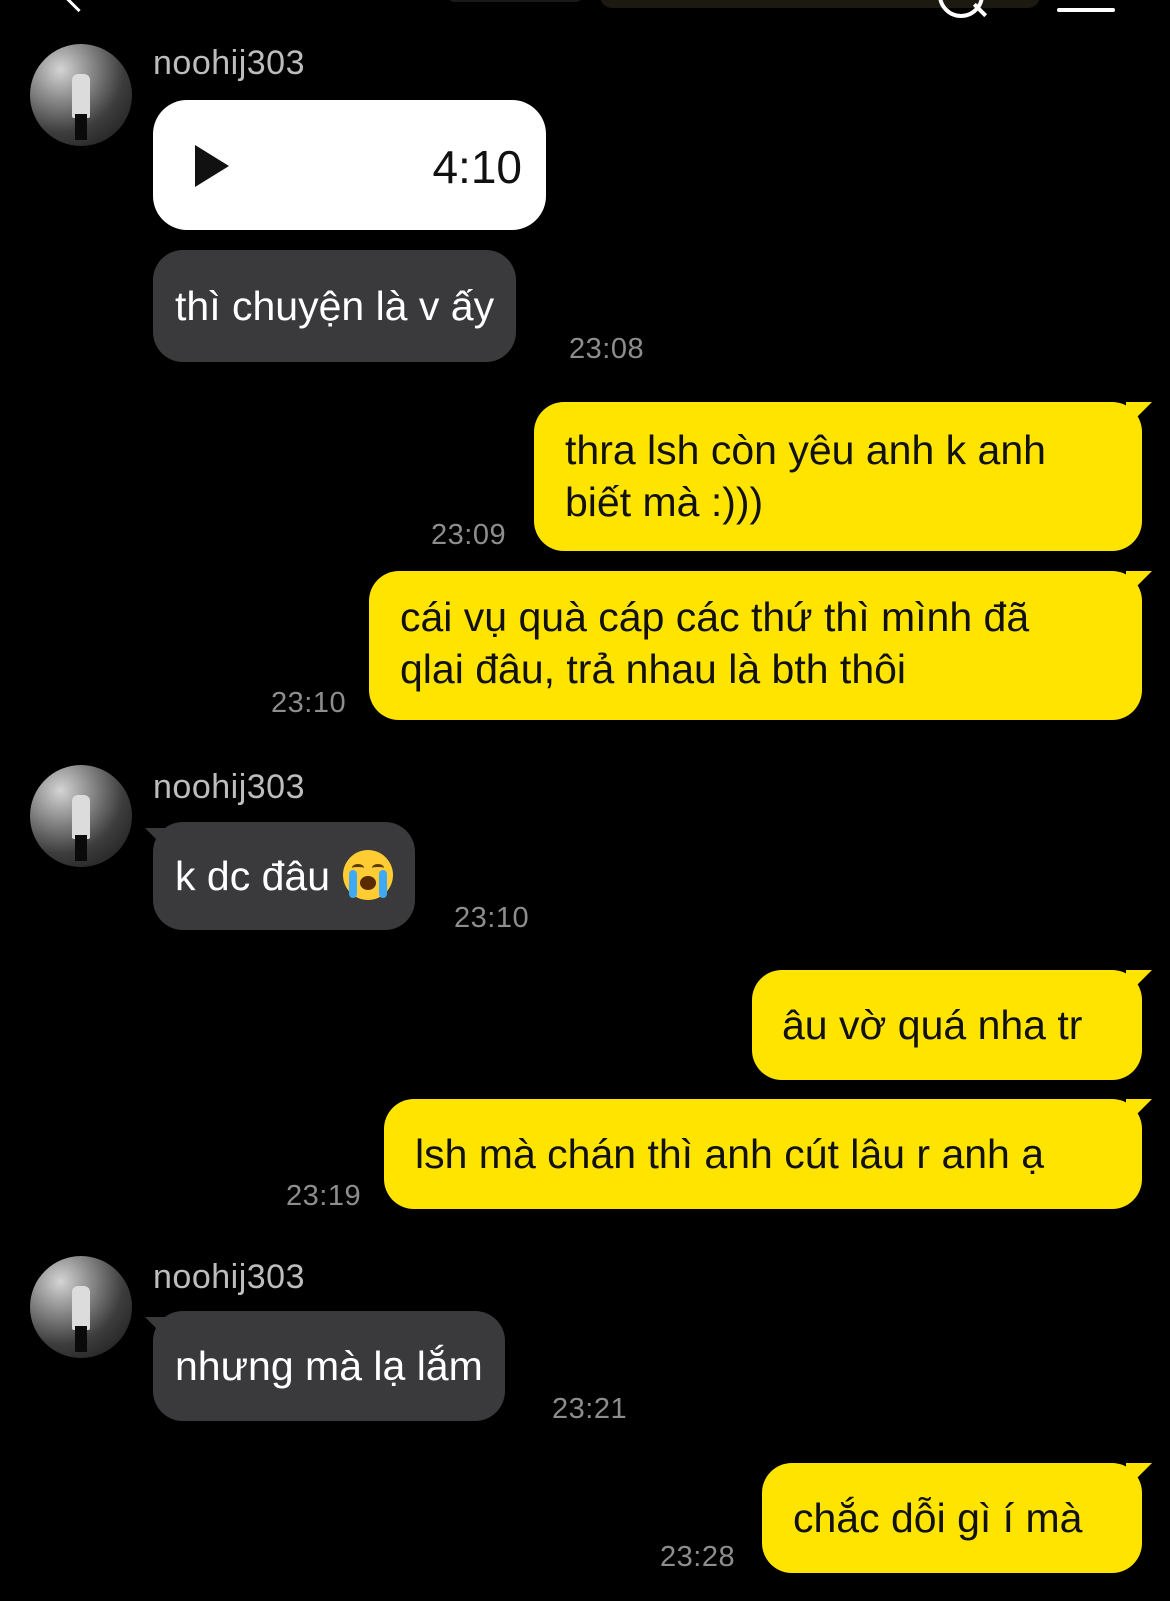  I want to click on outgoing-message-bubble: âu vờ quá nha tr, so click(952, 1025).